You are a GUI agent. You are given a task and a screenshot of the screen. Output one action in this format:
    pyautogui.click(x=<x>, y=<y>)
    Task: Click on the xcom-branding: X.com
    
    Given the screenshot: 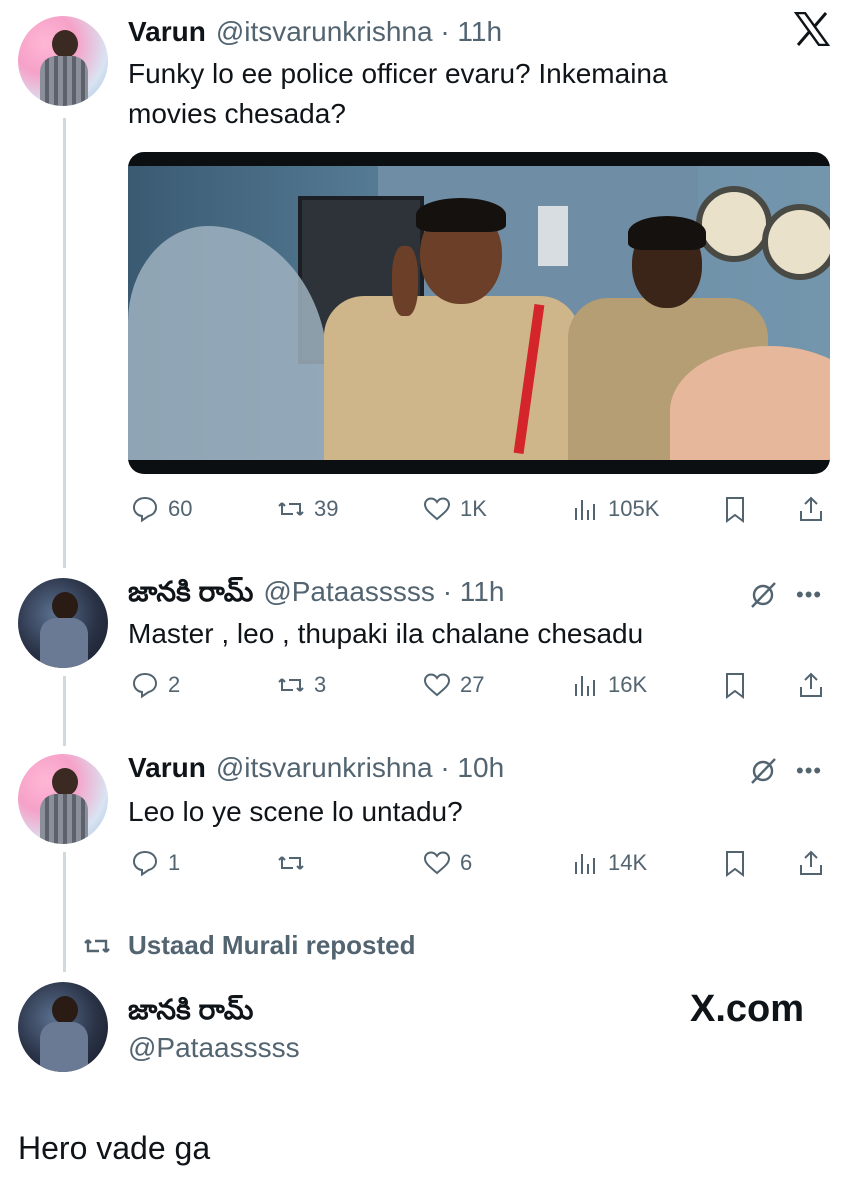 What is the action you would take?
    pyautogui.click(x=747, y=1009)
    